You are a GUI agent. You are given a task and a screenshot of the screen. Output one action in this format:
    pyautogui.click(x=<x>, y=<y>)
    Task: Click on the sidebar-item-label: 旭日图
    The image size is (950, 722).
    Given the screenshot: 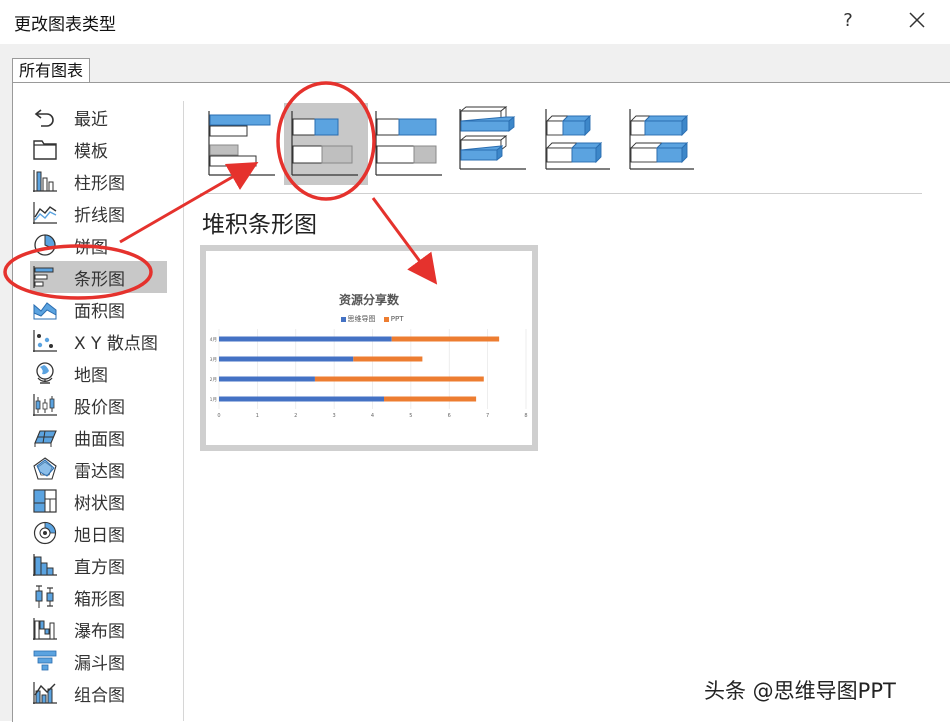 What is the action you would take?
    pyautogui.click(x=99, y=536)
    